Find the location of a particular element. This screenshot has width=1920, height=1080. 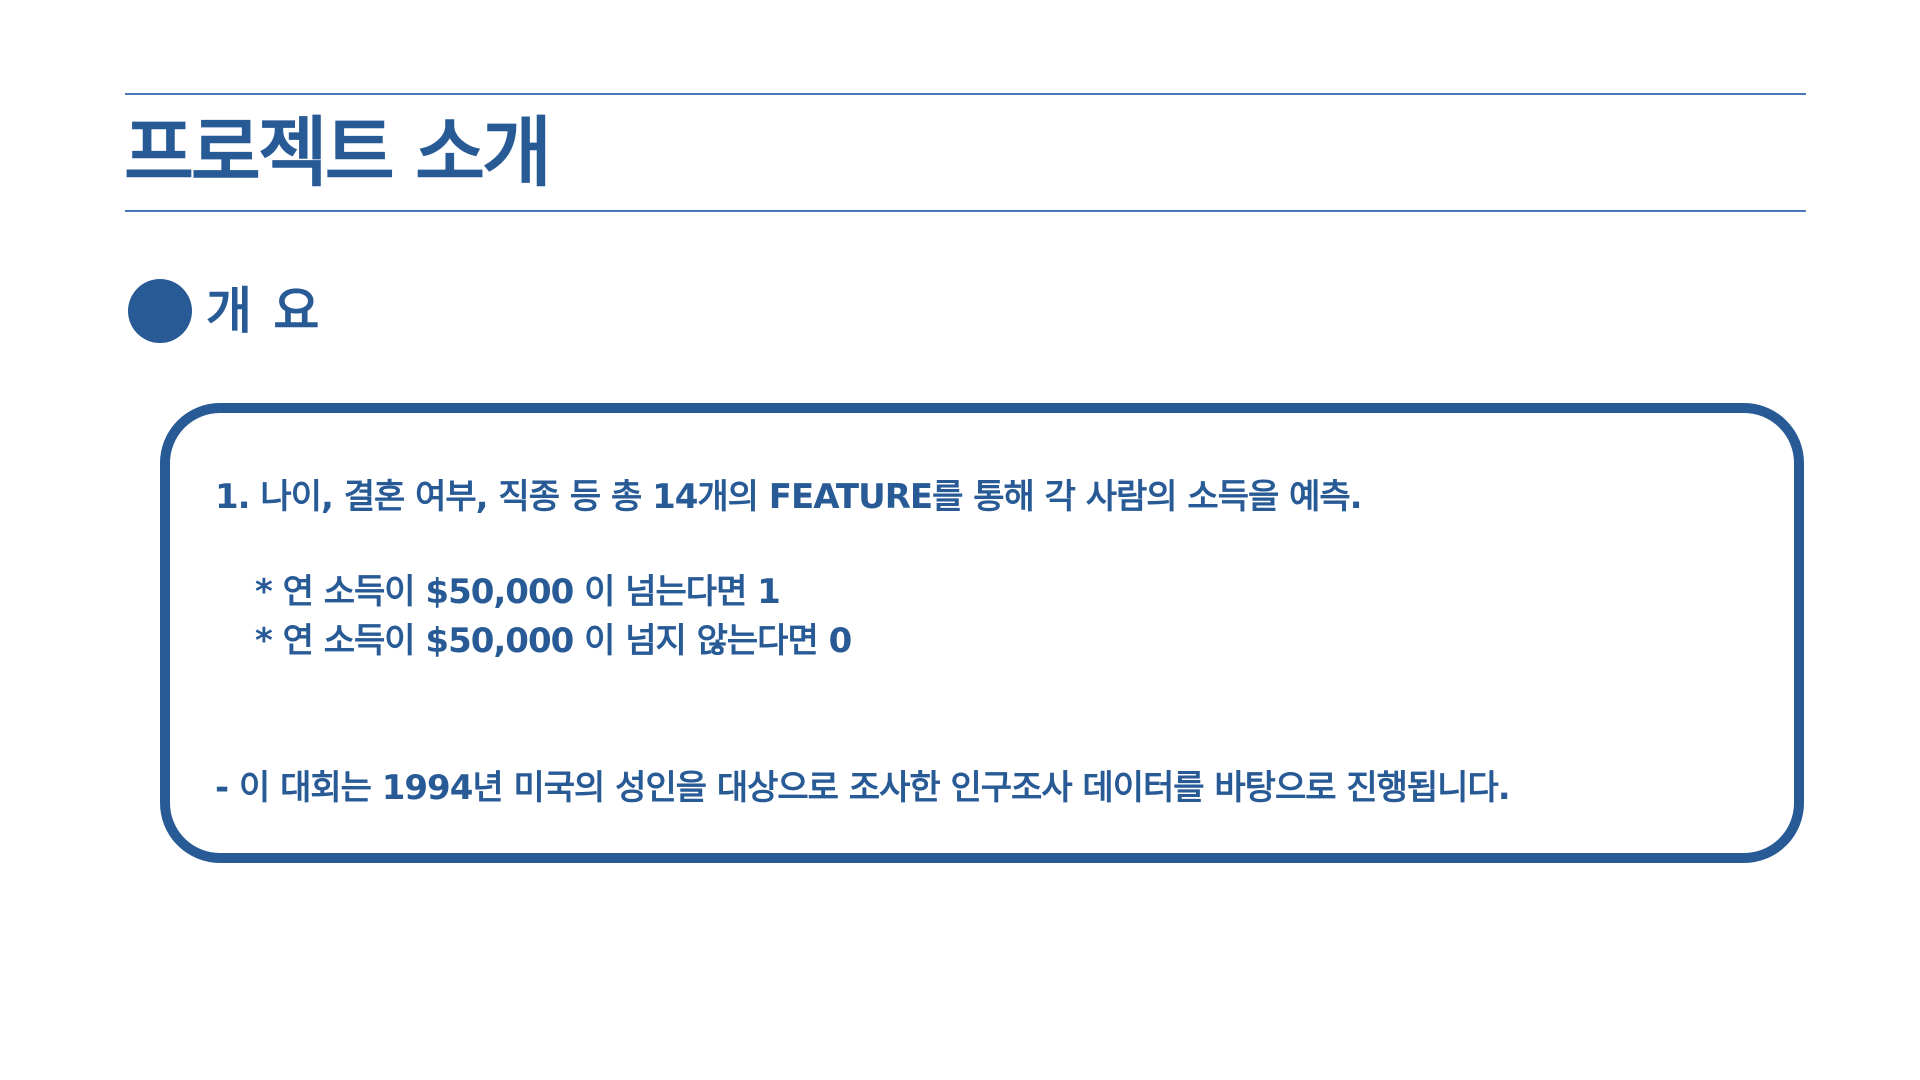

section-heading: 개 요 is located at coordinates (224, 311).